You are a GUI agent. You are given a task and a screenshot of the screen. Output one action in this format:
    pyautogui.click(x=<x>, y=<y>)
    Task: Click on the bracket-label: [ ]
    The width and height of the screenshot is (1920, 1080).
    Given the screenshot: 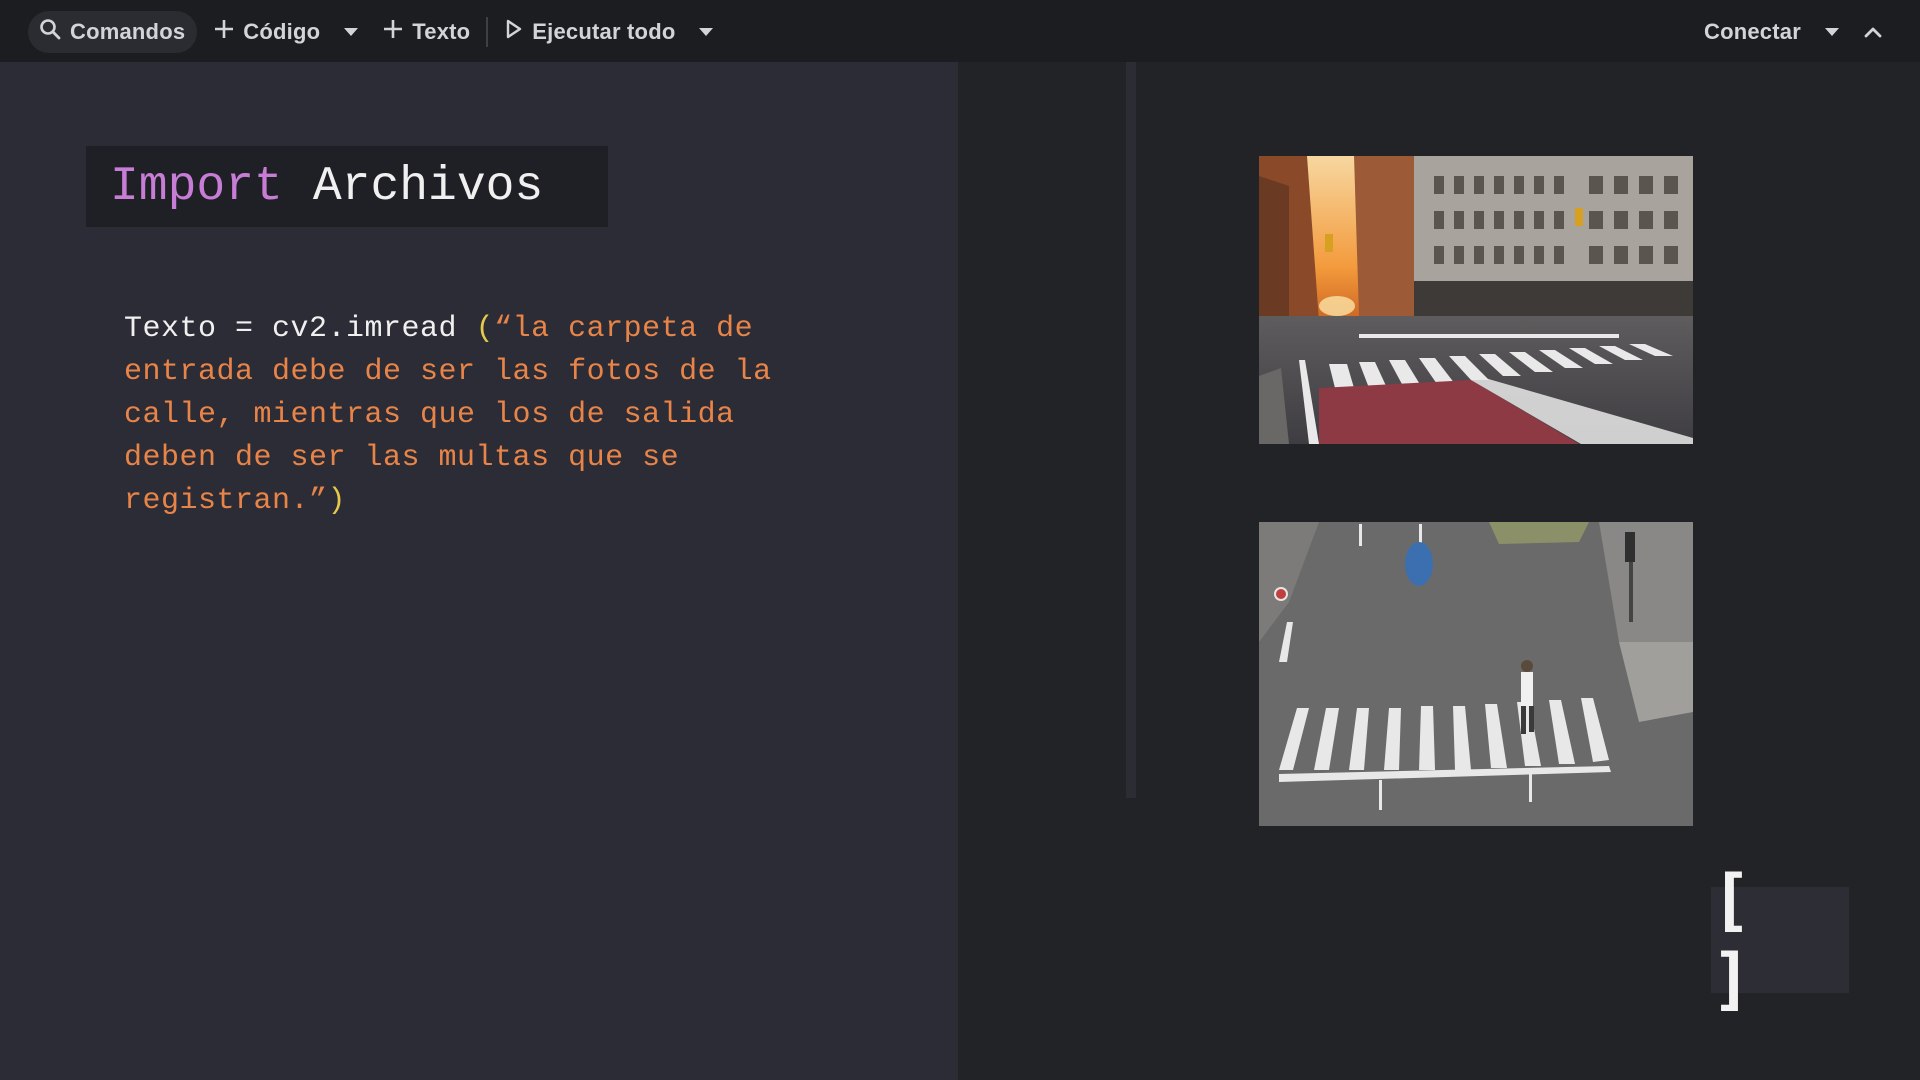 What is the action you would take?
    pyautogui.click(x=1740, y=940)
    